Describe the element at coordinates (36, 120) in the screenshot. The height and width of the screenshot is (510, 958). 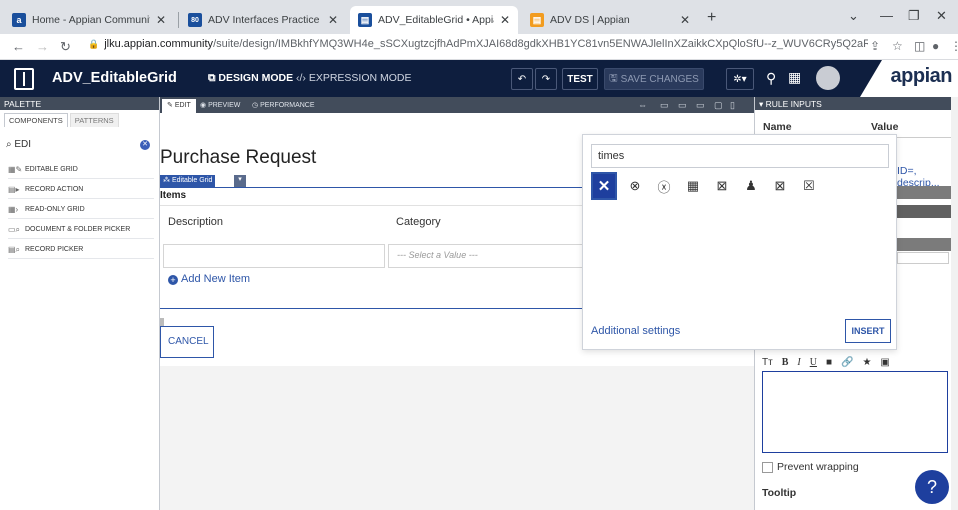
I see `tab-components: COMPONENTS` at that location.